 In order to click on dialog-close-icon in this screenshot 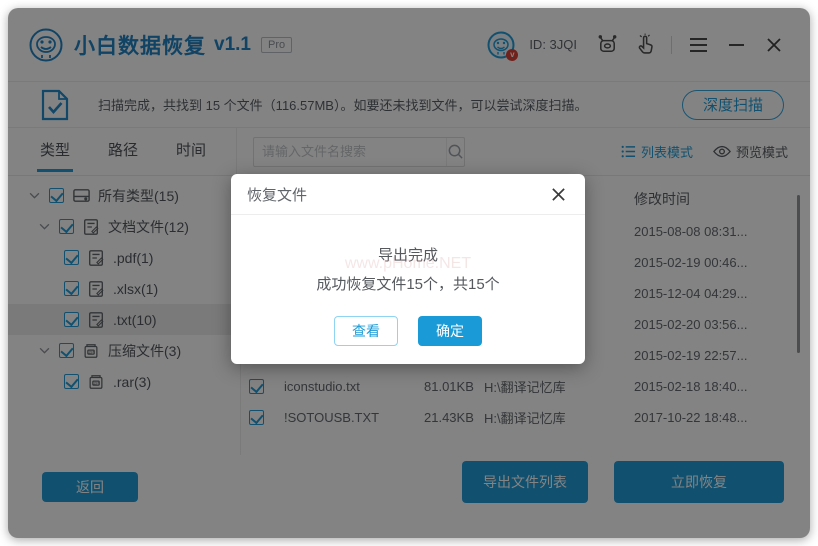, I will do `click(558, 194)`.